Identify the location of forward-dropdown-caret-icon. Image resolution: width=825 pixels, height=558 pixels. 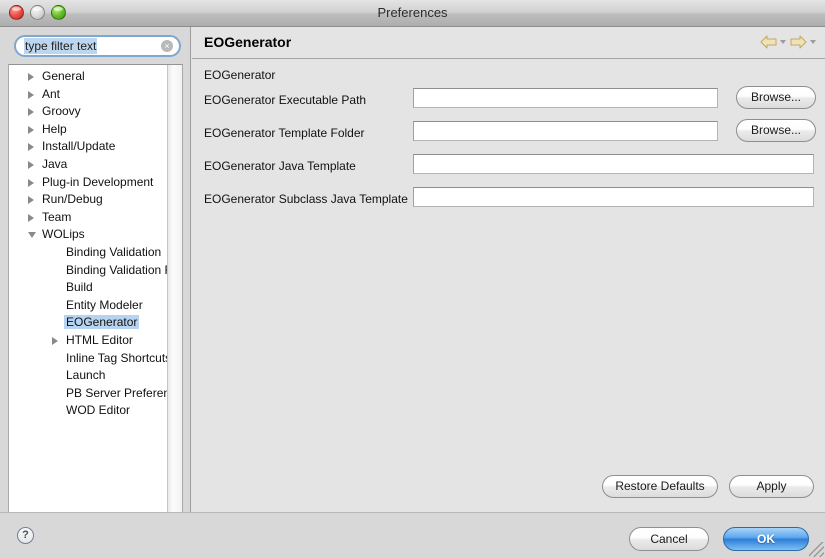
(813, 42).